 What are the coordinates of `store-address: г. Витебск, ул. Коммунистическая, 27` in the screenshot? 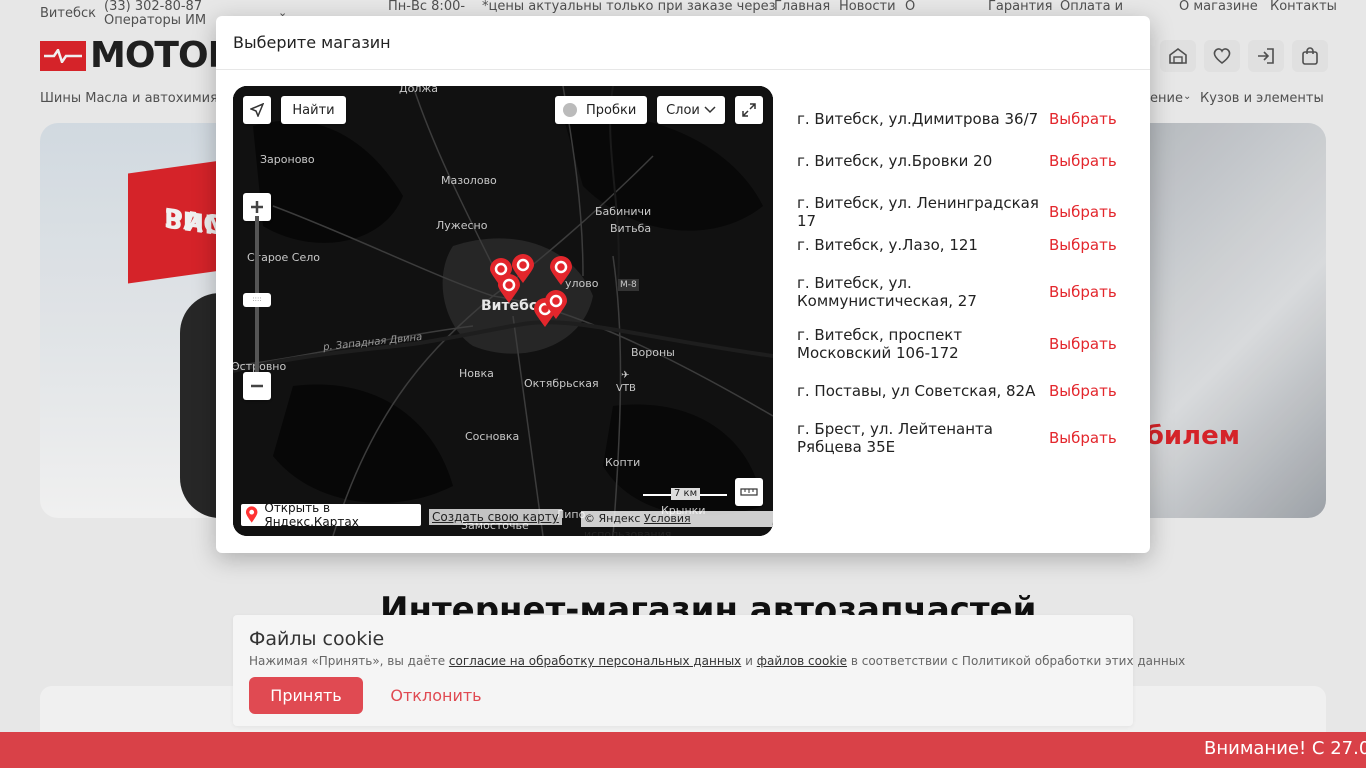 It's located at (887, 292).